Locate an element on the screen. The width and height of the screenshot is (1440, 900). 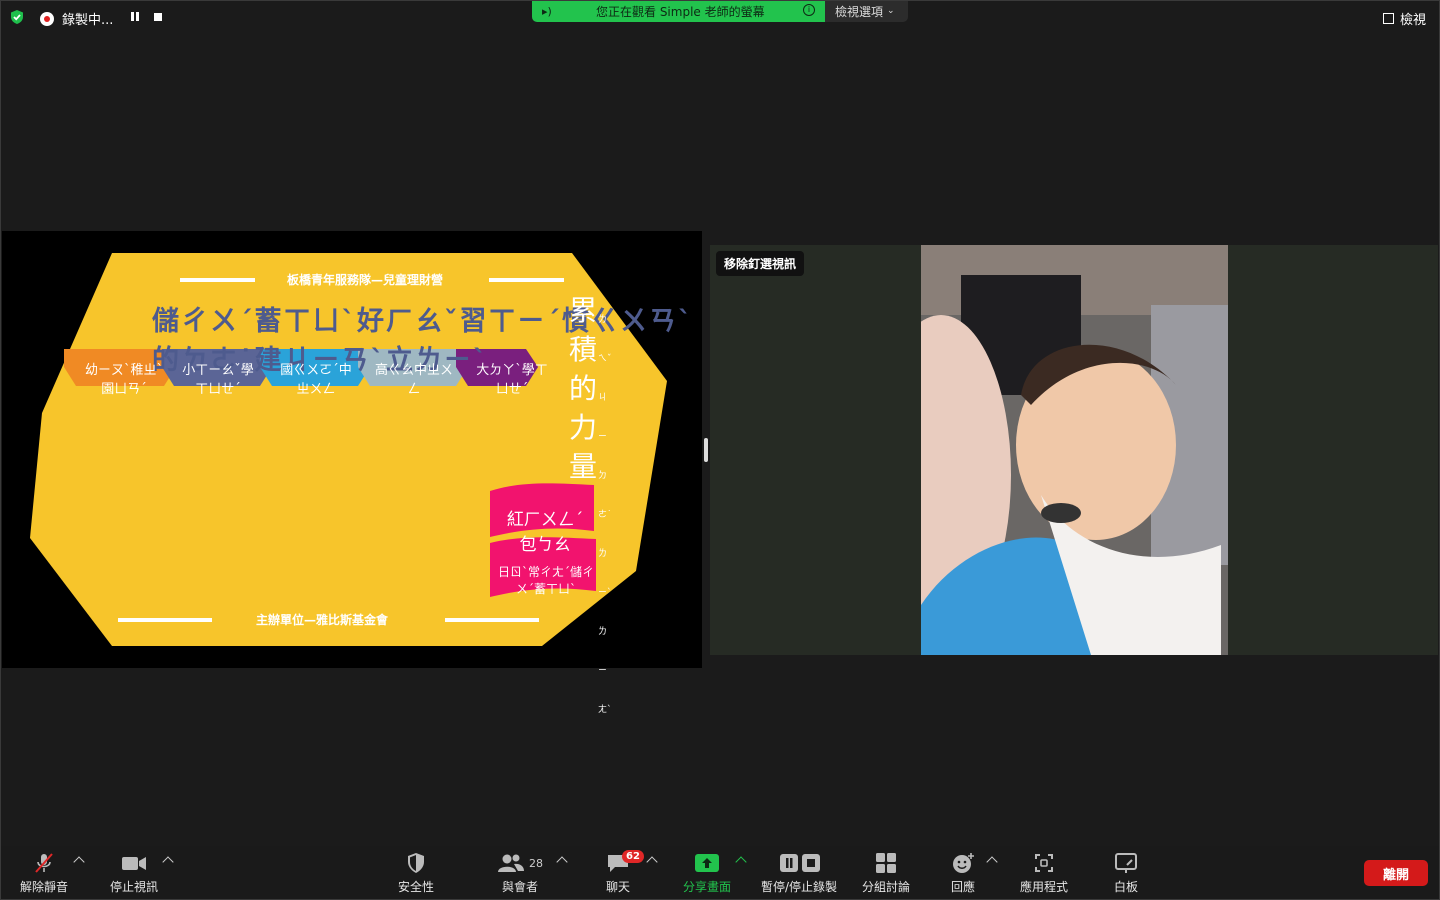
reactions-button: 回應 is located at coordinates (963, 873).